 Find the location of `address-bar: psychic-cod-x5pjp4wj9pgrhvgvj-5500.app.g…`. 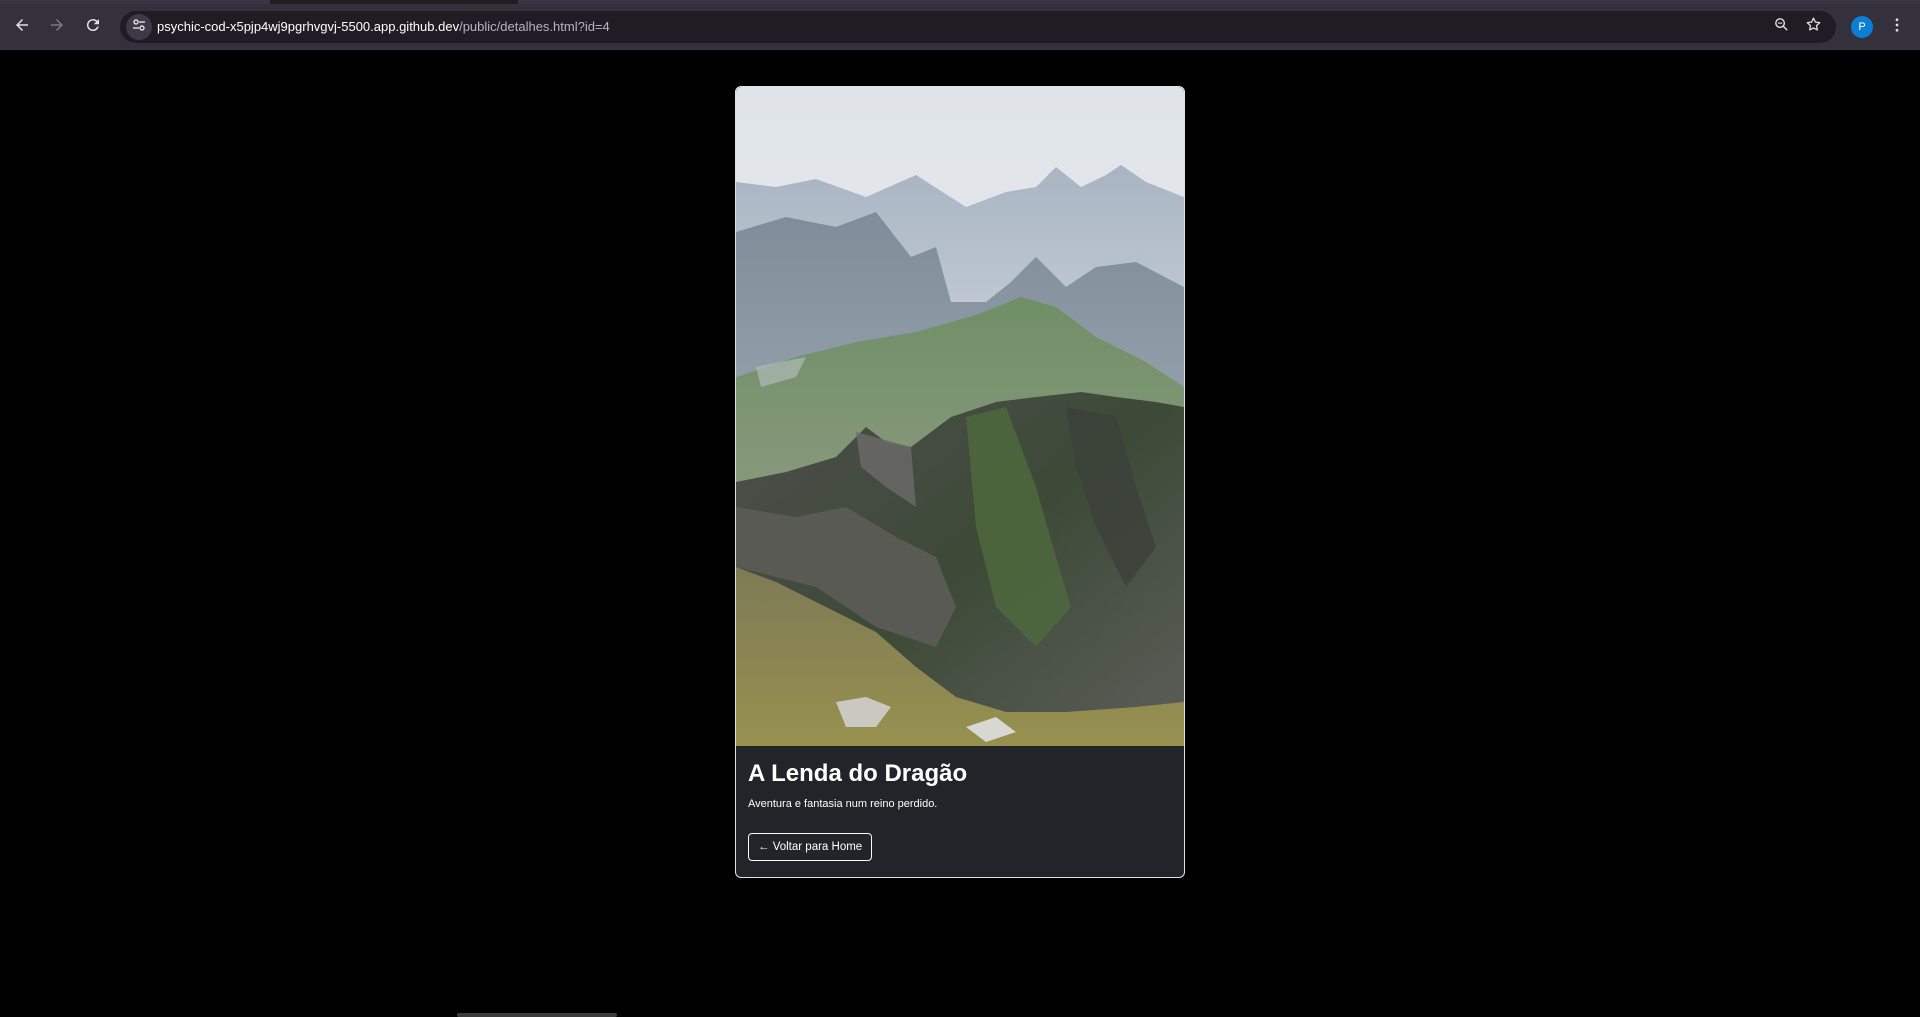

address-bar: psychic-cod-x5pjp4wj9pgrhvgvj-5500.app.g… is located at coordinates (978, 27).